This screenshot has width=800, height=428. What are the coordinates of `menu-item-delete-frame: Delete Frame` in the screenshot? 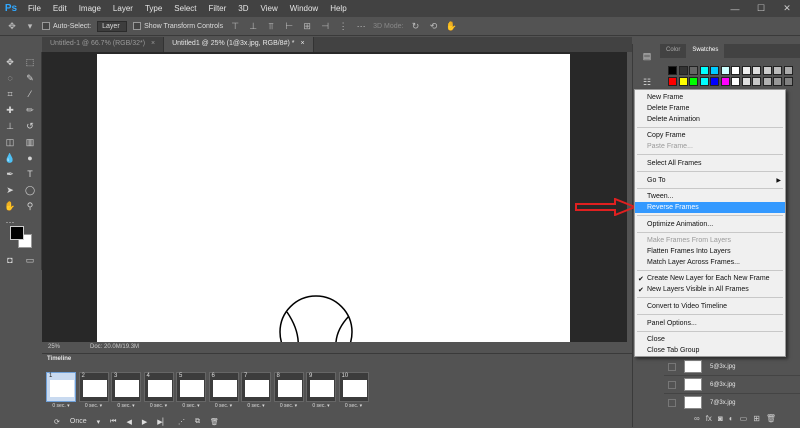 It's located at (710, 108).